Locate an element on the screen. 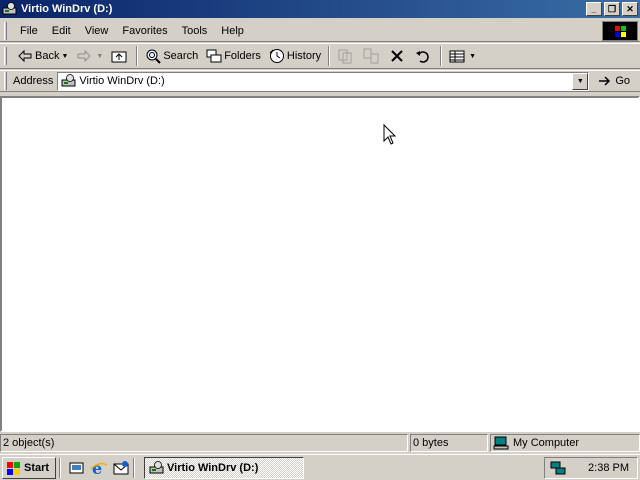 This screenshot has height=480, width=640. svg-text: e is located at coordinates (97, 468).